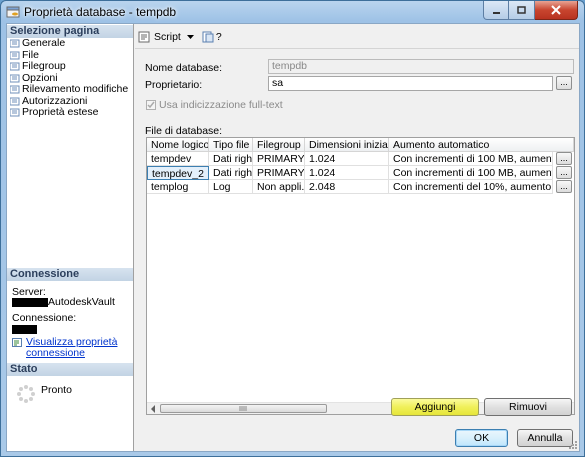 The width and height of the screenshot is (585, 457). What do you see at coordinates (347, 145) in the screenshot?
I see `col-header-initial-size: Dimensioni iniziali (MB)` at bounding box center [347, 145].